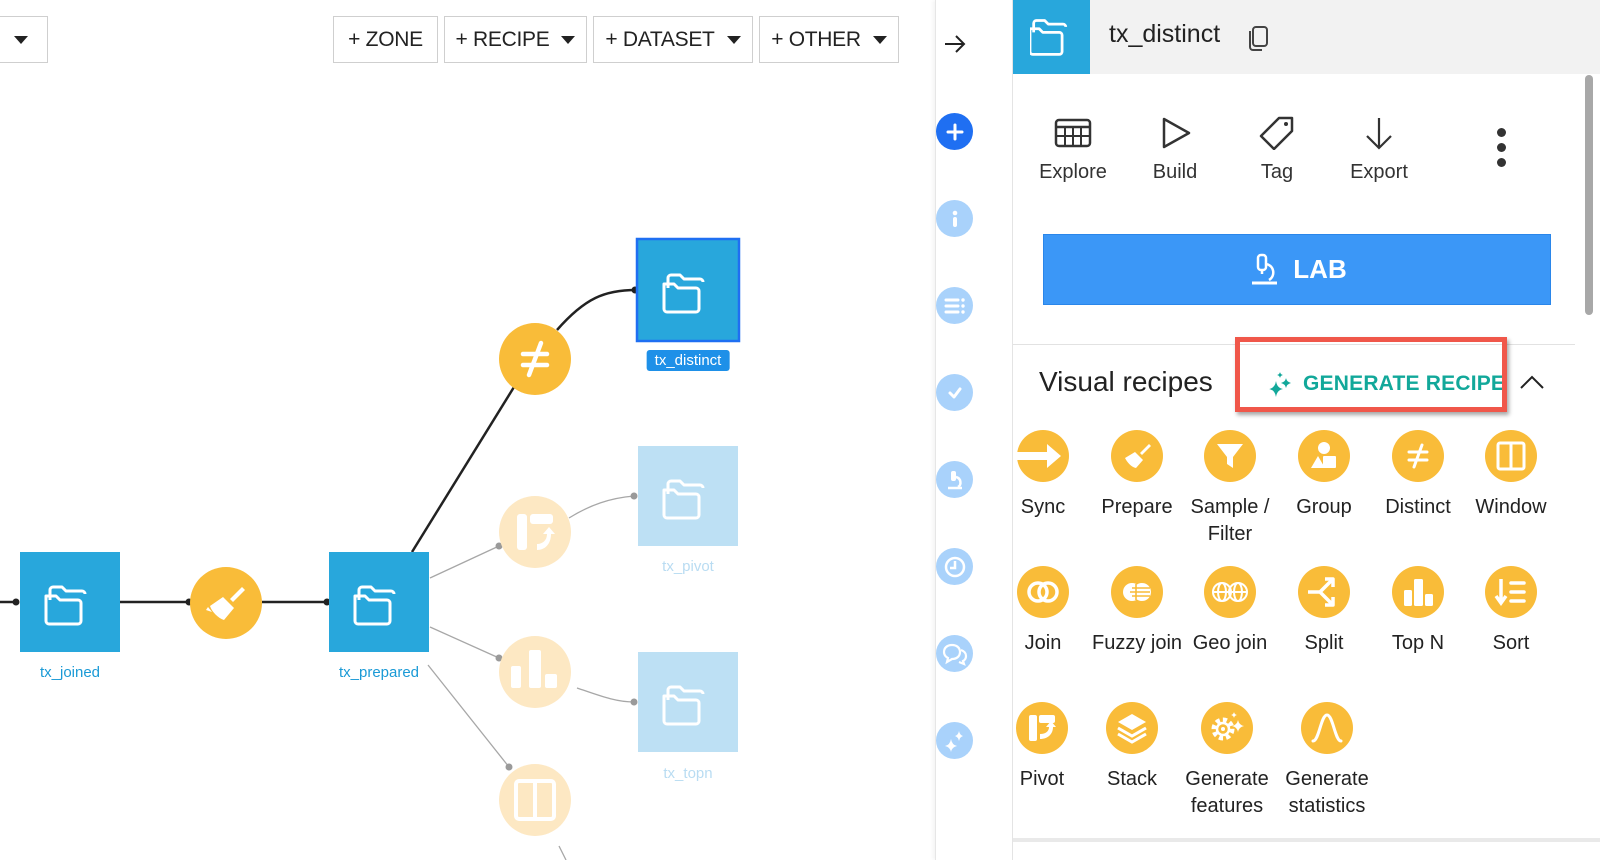 The width and height of the screenshot is (1600, 860). What do you see at coordinates (1589, 195) in the screenshot?
I see `panel-scrollbar` at bounding box center [1589, 195].